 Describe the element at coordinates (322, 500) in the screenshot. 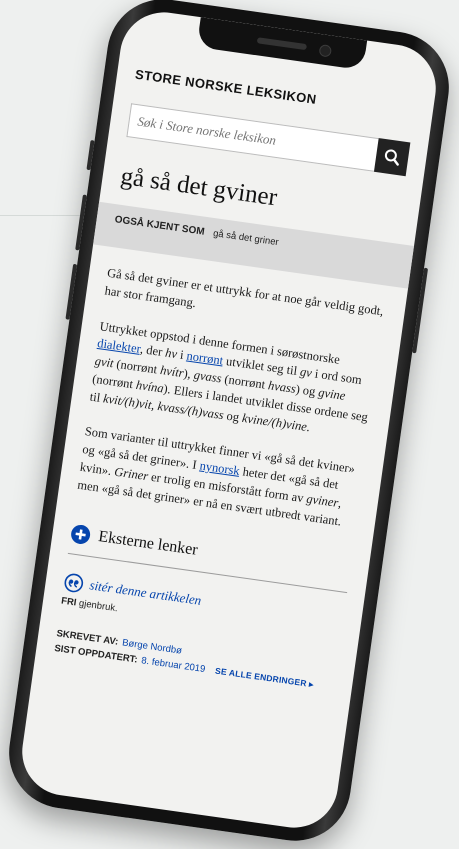

I see `text-run-italic: gviner` at that location.